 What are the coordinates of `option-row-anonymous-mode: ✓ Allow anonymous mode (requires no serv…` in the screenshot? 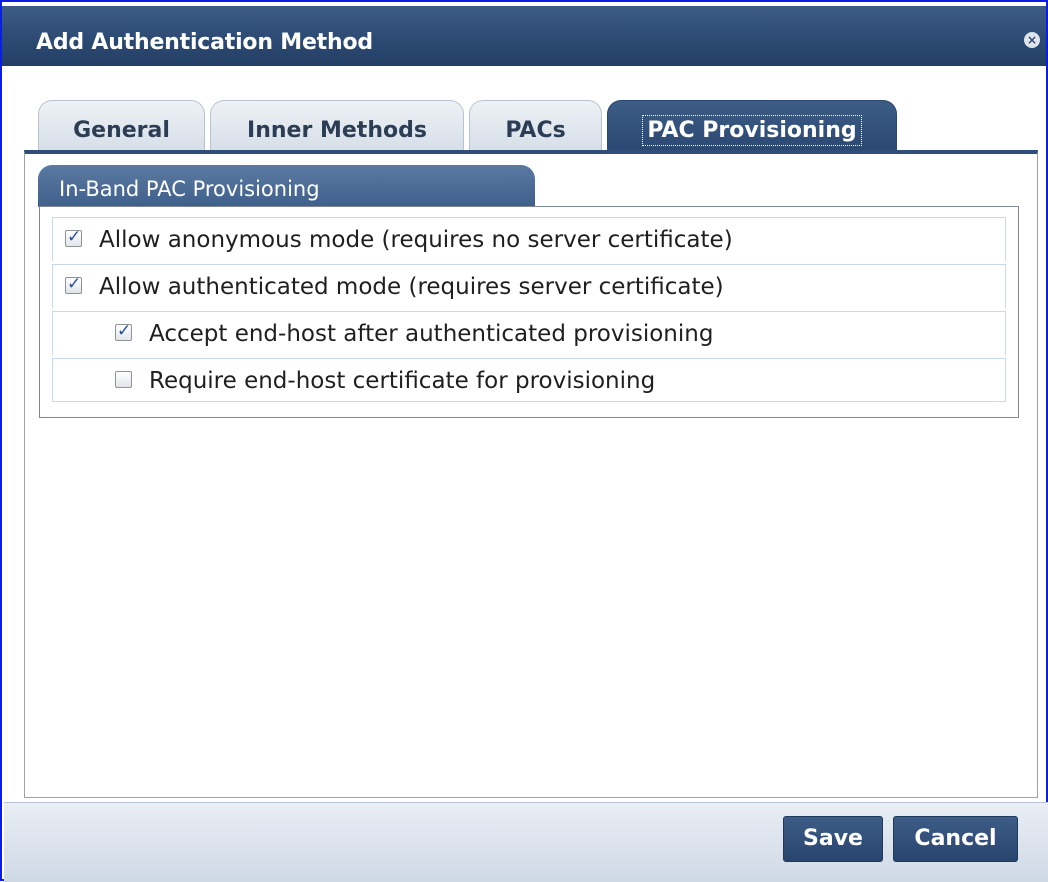 It's located at (529, 239).